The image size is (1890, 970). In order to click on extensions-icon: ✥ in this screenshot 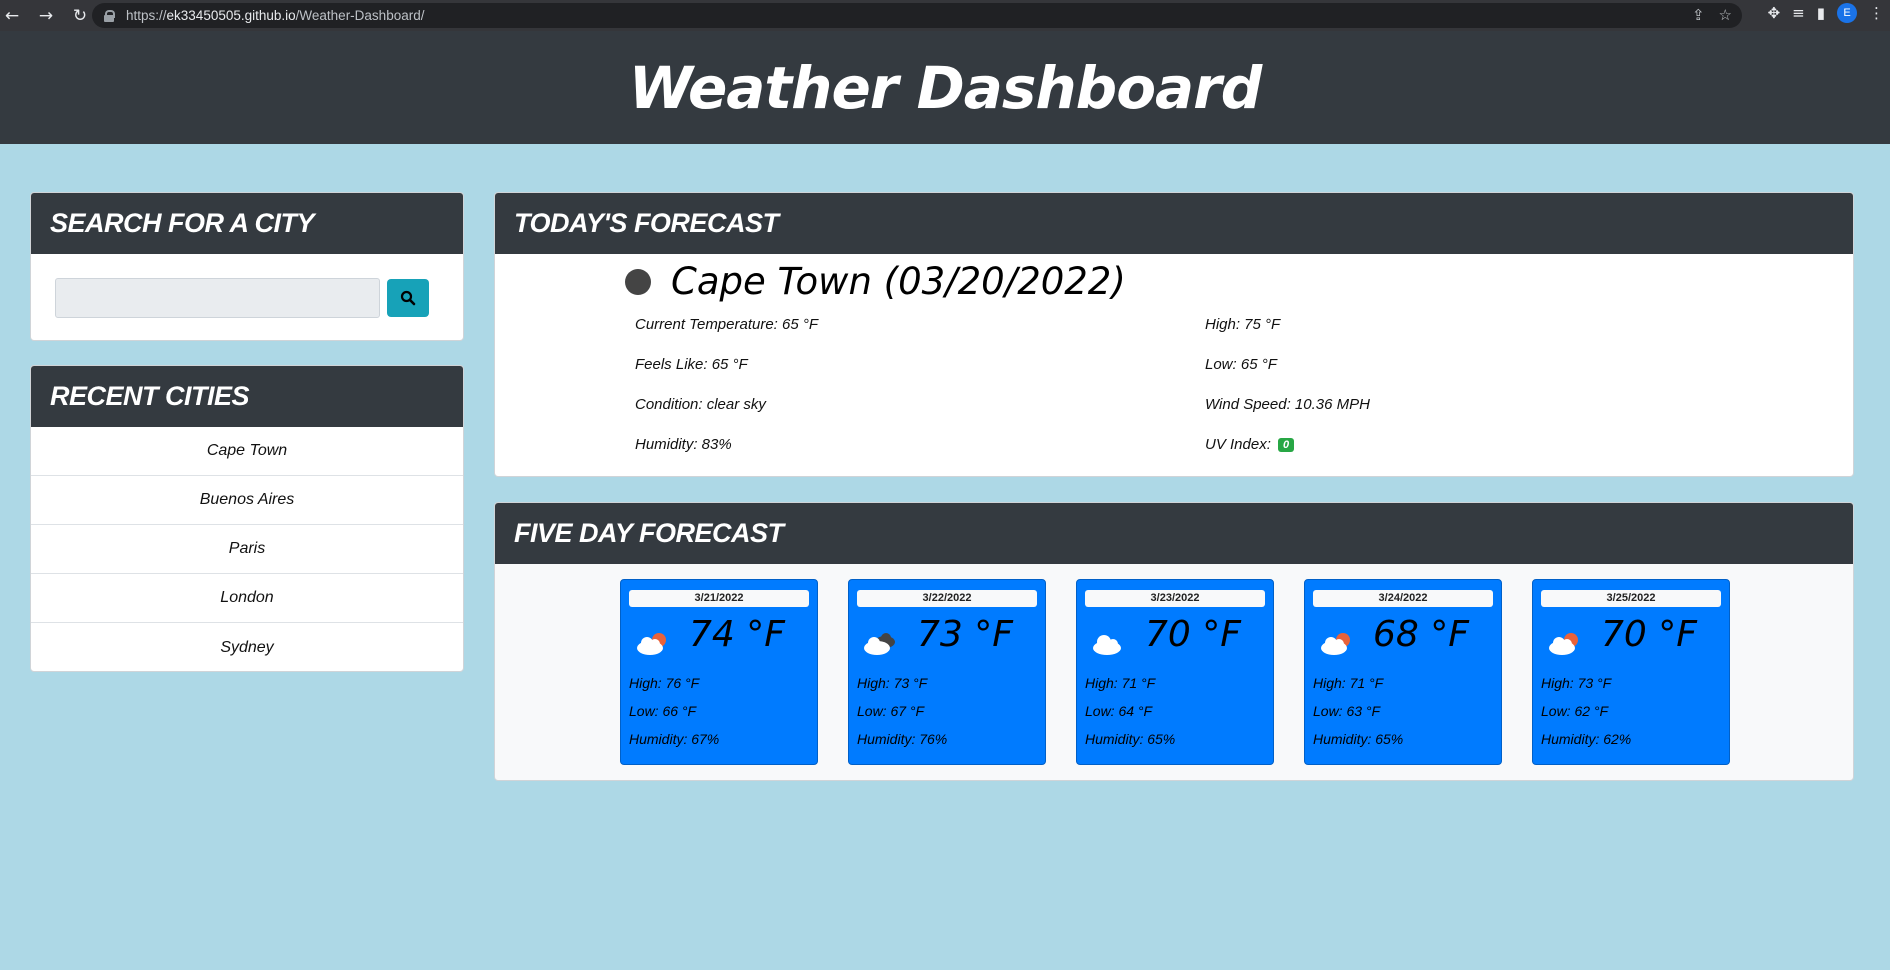, I will do `click(1774, 13)`.